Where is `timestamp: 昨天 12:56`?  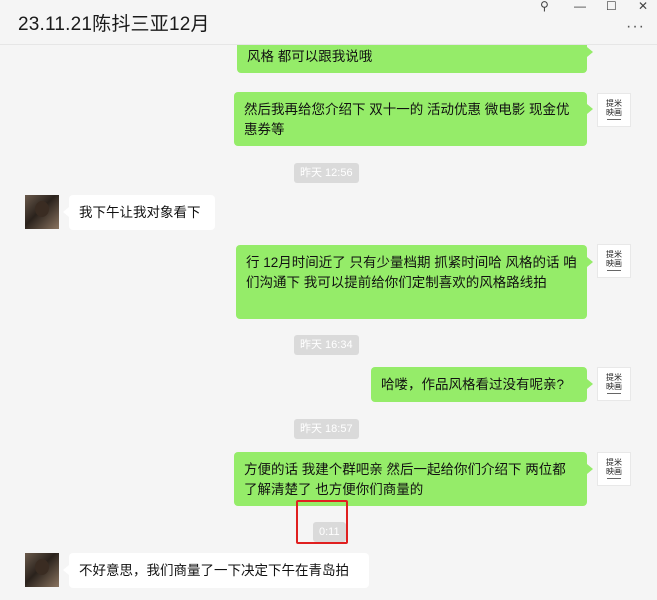
timestamp: 昨天 12:56 is located at coordinates (326, 173).